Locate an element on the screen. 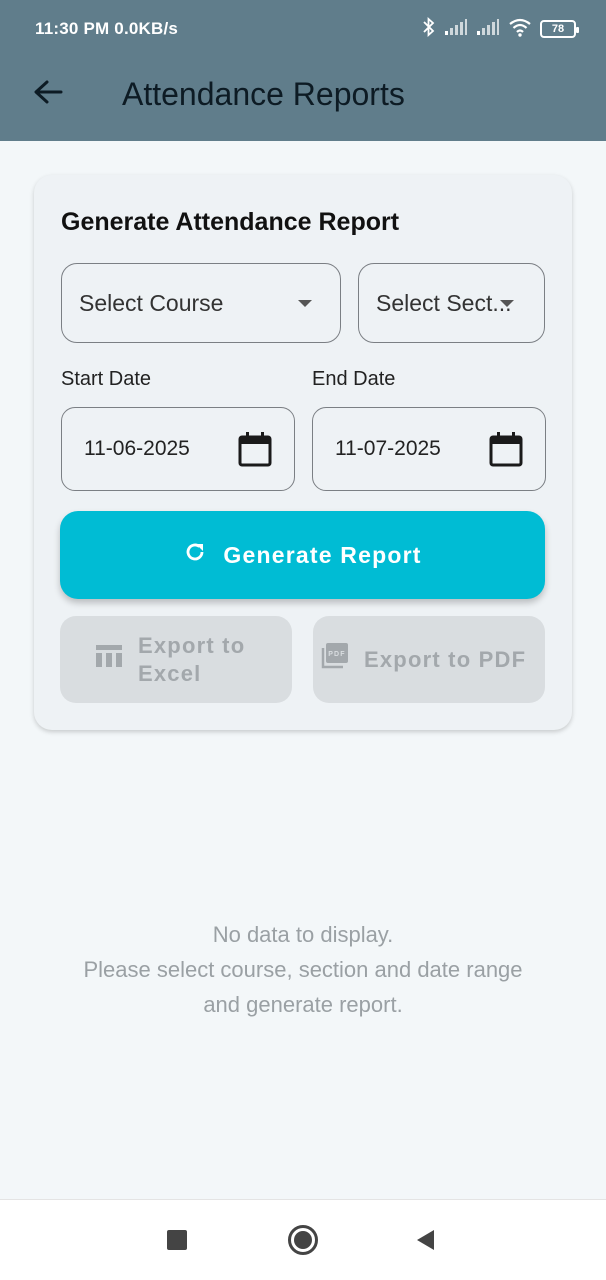 The image size is (606, 1280). back-button is located at coordinates (48, 94).